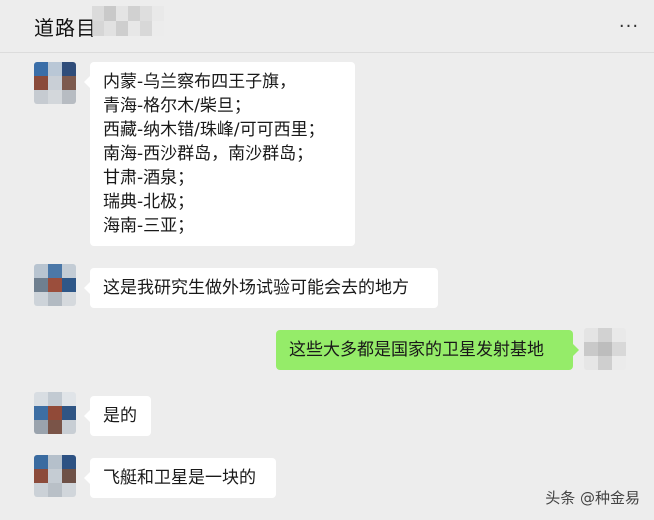 This screenshot has width=654, height=520. I want to click on chat-title: 道路目, so click(65, 28).